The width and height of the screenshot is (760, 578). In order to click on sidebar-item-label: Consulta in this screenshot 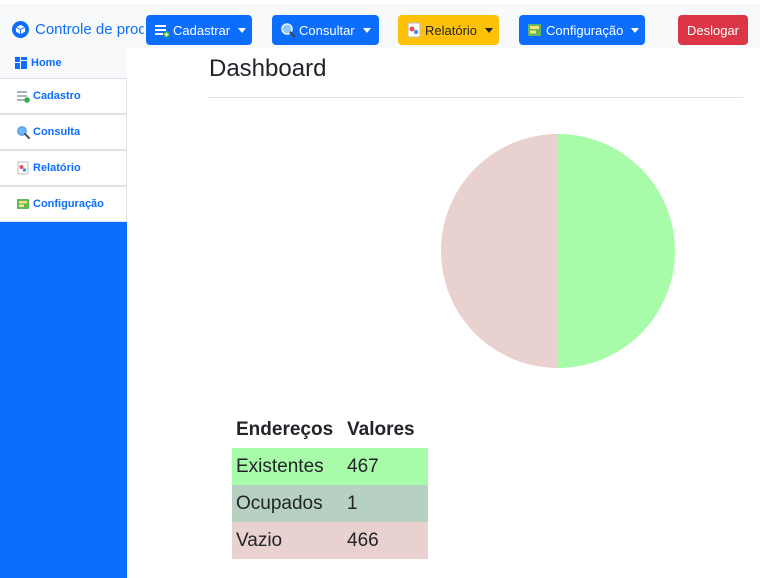, I will do `click(57, 132)`.